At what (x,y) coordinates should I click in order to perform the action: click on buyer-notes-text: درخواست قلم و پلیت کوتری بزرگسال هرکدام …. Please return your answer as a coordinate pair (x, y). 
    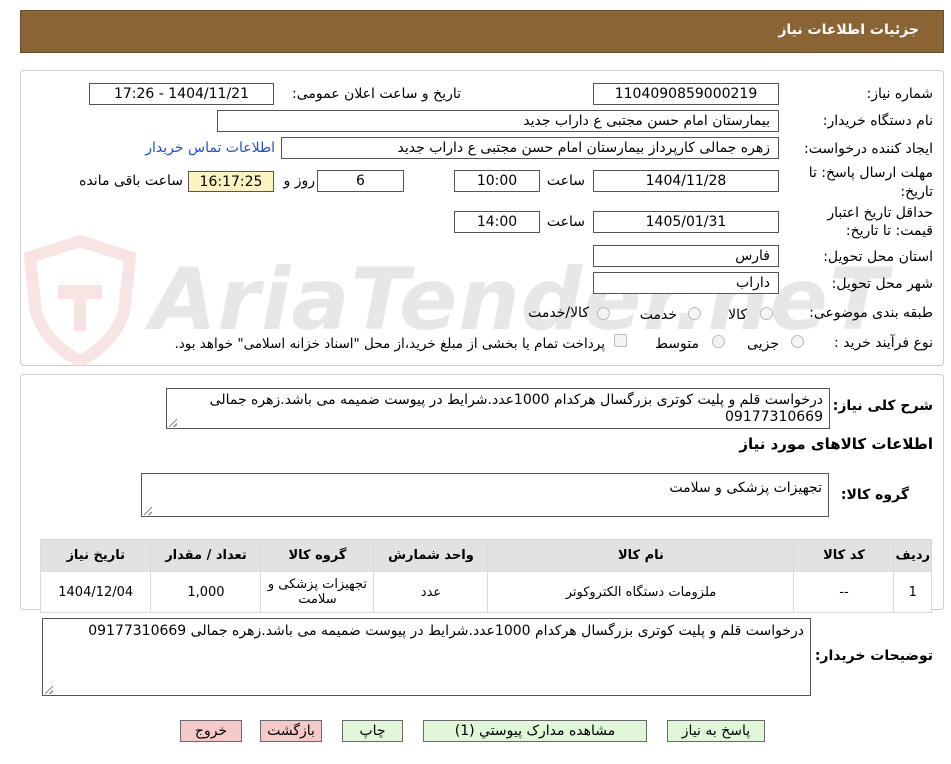
    Looking at the image, I should click on (446, 631).